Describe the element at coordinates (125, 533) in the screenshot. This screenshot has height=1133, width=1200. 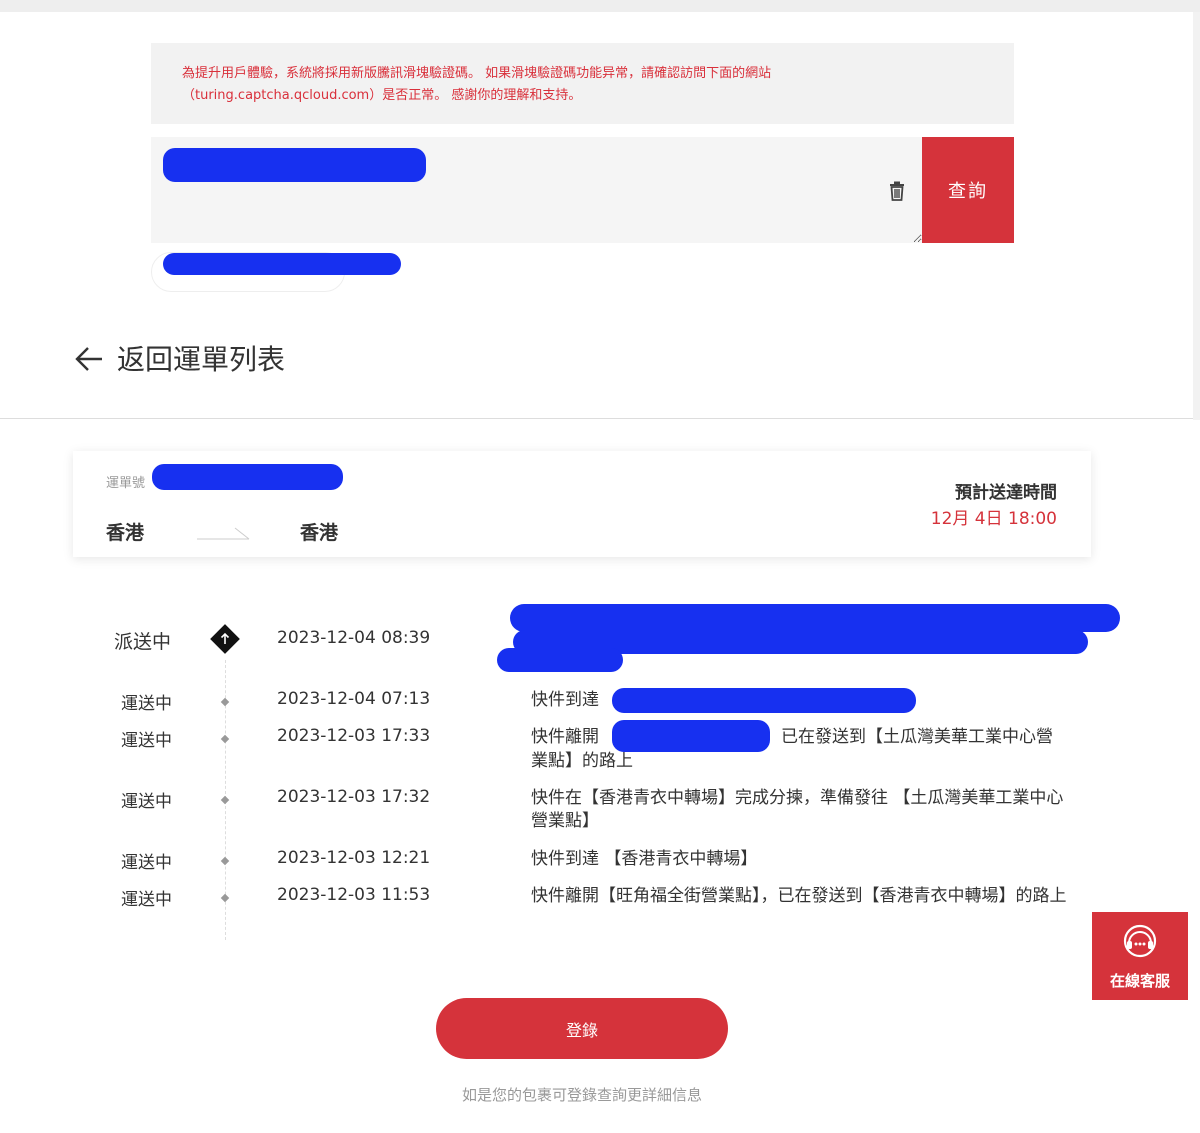
I see `origin-city: 香港` at that location.